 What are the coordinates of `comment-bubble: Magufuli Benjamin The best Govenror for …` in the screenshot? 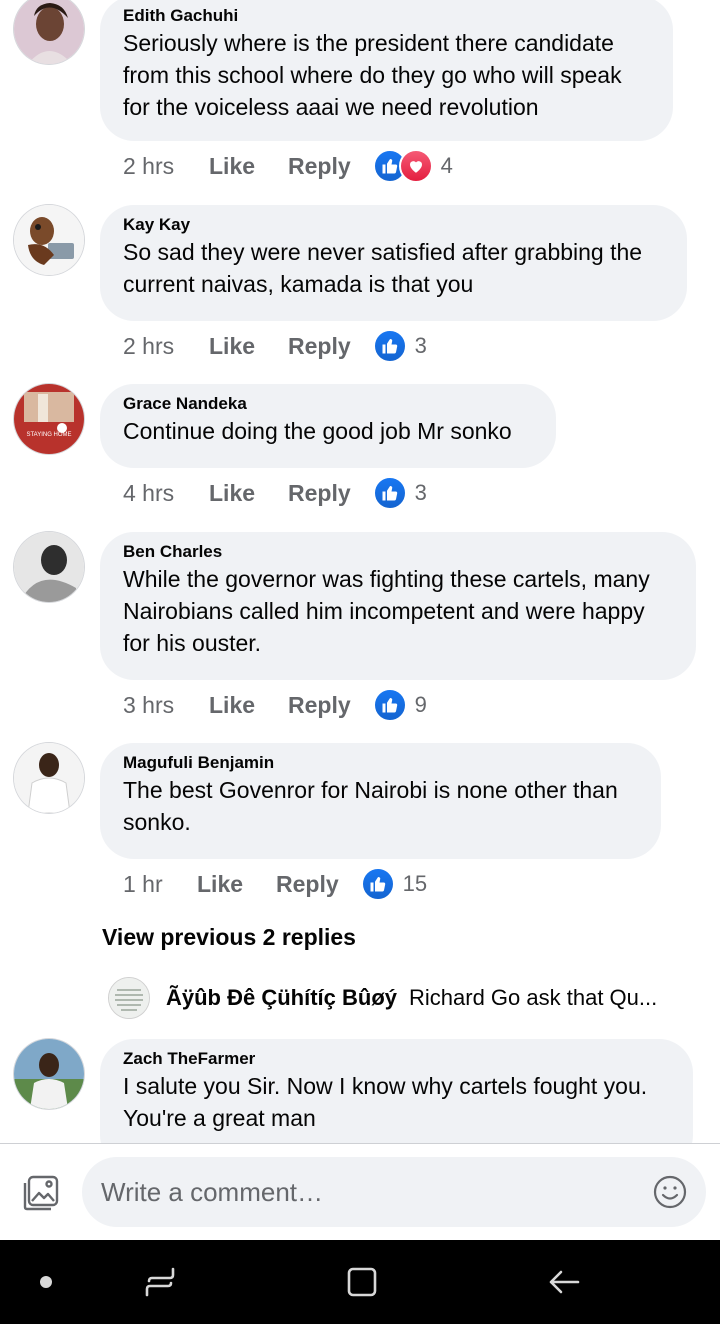 It's located at (380, 801).